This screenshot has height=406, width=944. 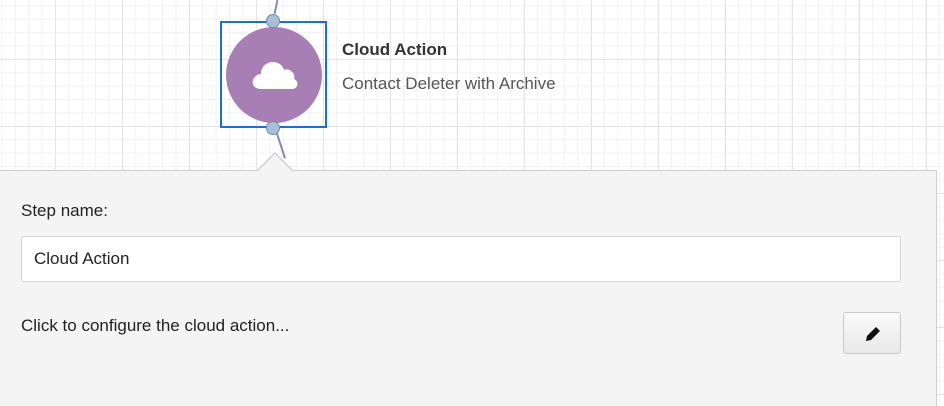 I want to click on cloud-action-node, so click(x=274, y=75).